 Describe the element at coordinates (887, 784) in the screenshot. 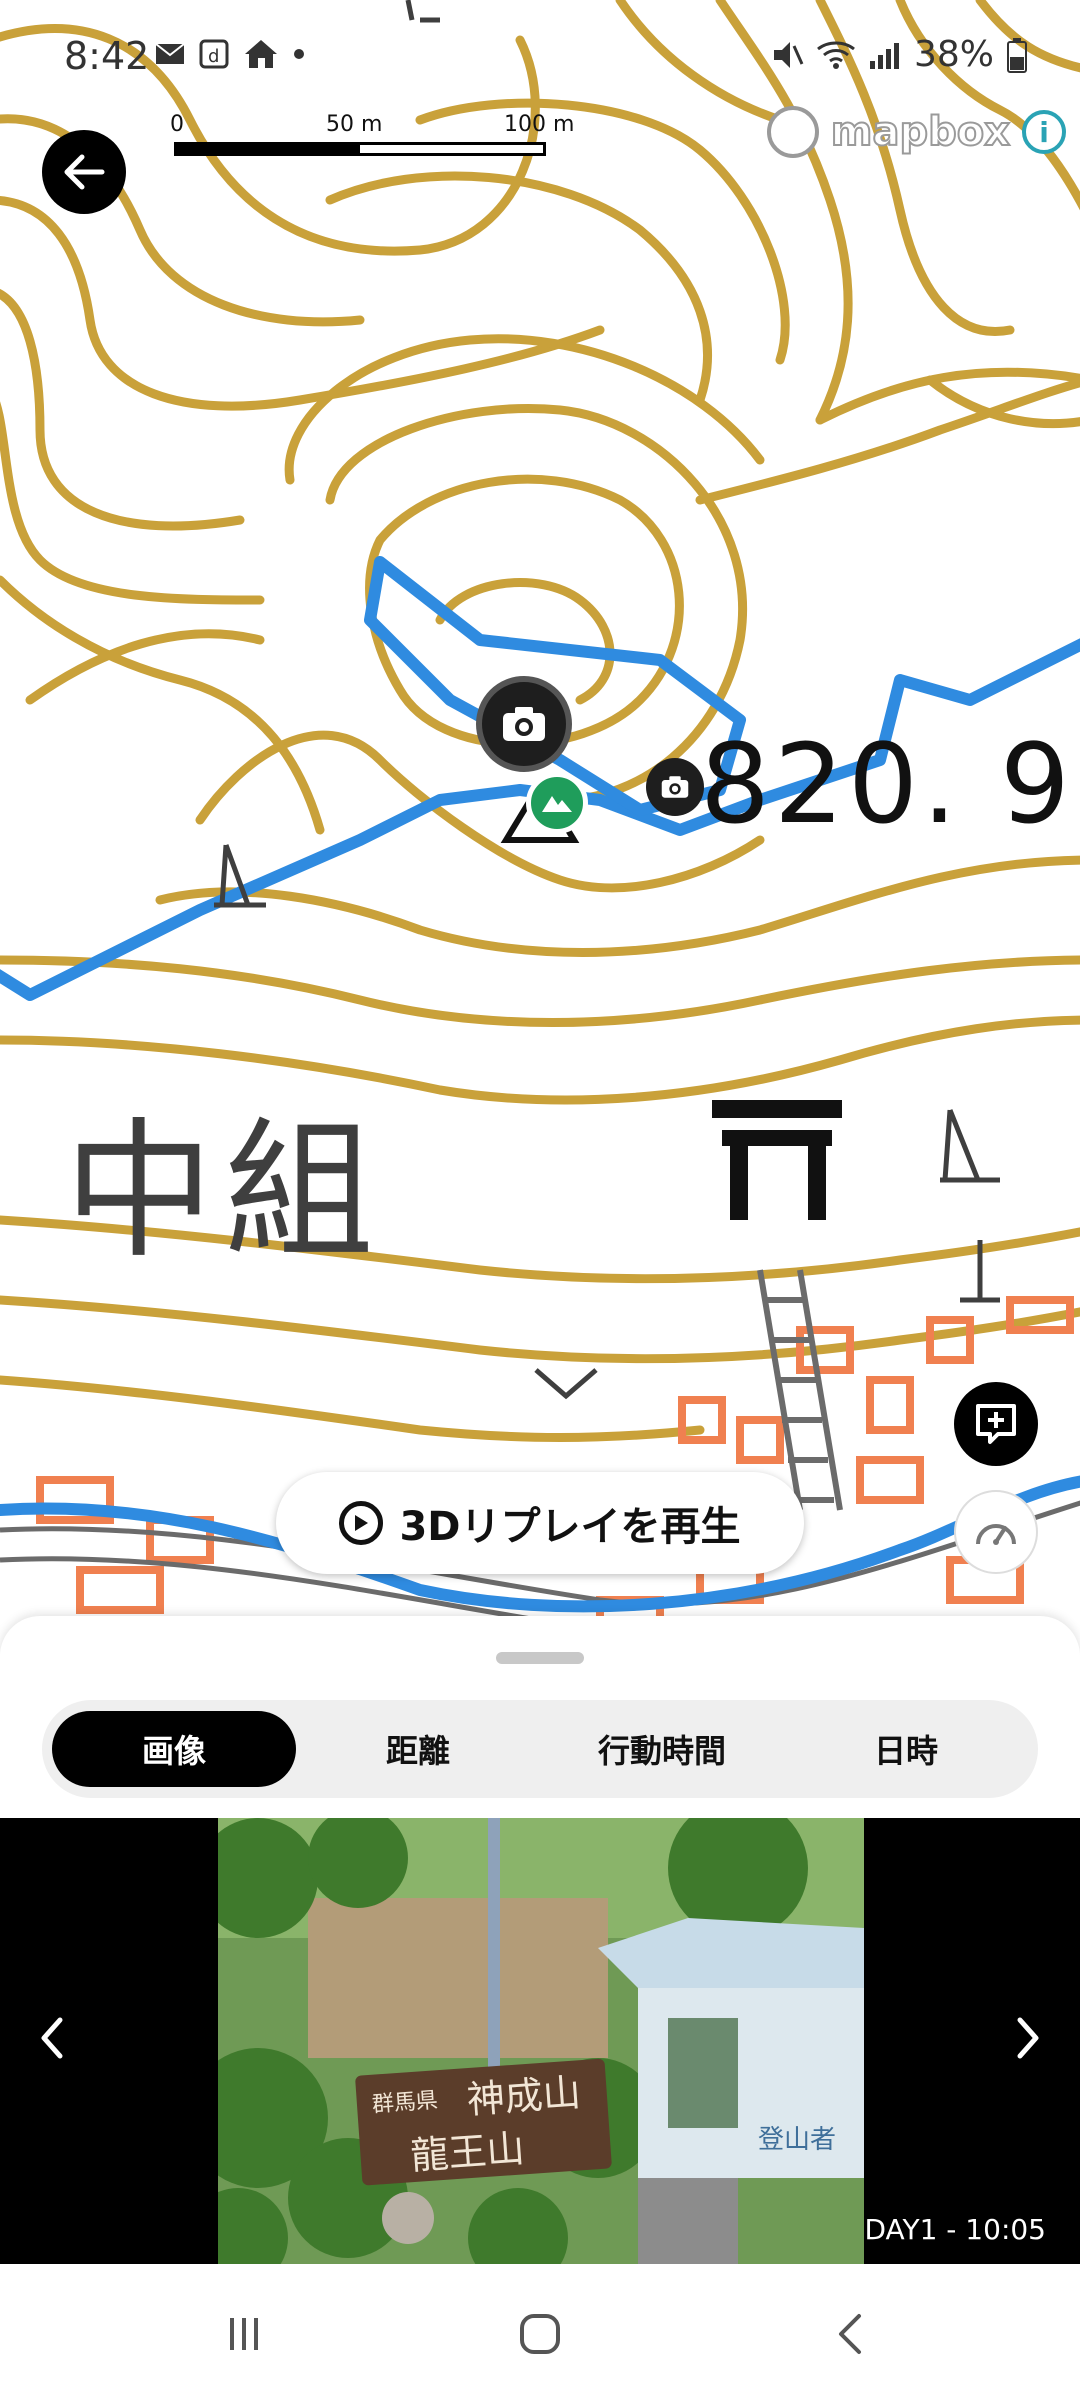

I see `elevation-label: 820. 9` at that location.